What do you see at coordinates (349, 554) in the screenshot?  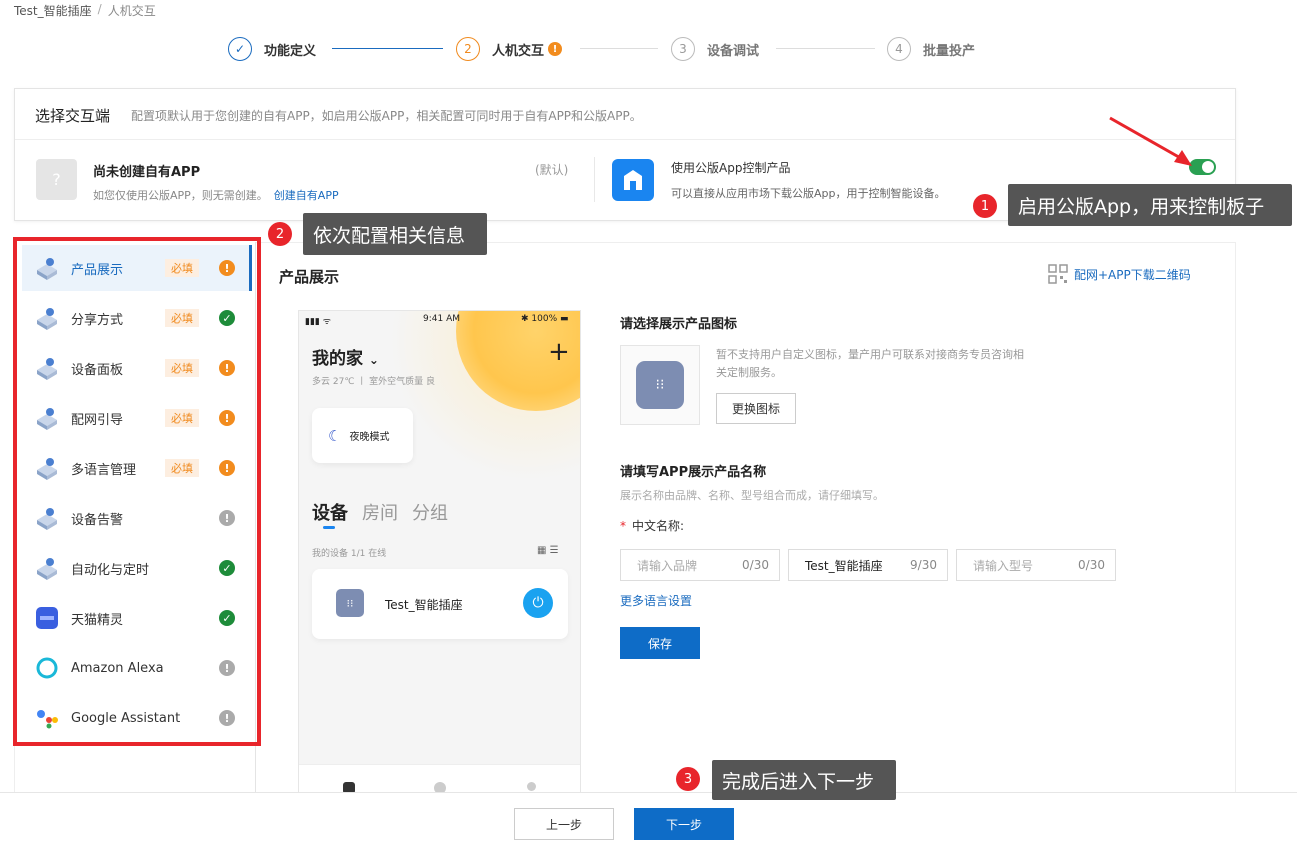 I see `my-devices-label: 我的设备 1/1 在线` at bounding box center [349, 554].